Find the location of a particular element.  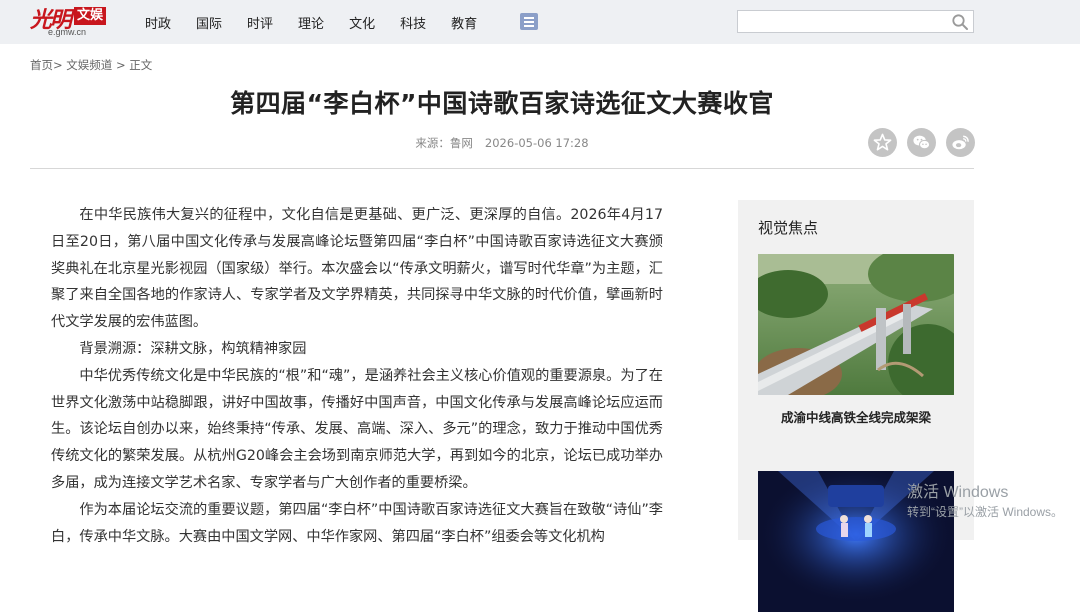

nav-item-politics: 时政 is located at coordinates (158, 22).